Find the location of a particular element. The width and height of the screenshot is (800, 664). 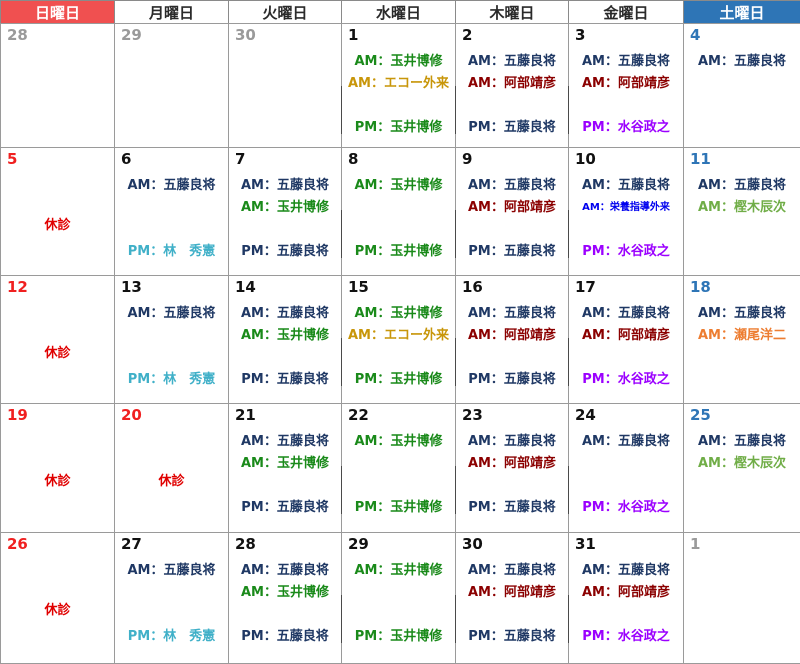

day-cell: 11 AM：五藤良将 AM：樫木辰次 is located at coordinates (741, 211).